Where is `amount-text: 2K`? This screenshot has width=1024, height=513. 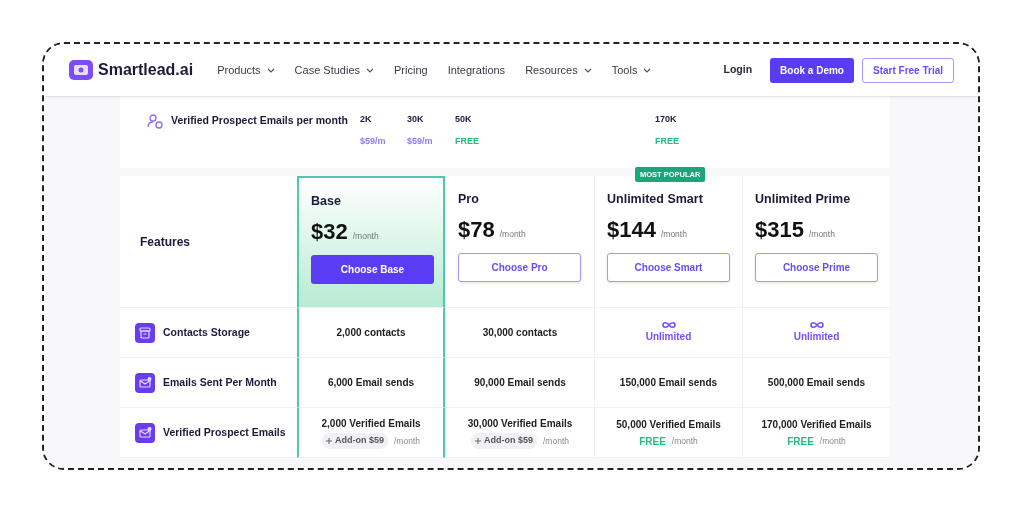 amount-text: 2K is located at coordinates (366, 119).